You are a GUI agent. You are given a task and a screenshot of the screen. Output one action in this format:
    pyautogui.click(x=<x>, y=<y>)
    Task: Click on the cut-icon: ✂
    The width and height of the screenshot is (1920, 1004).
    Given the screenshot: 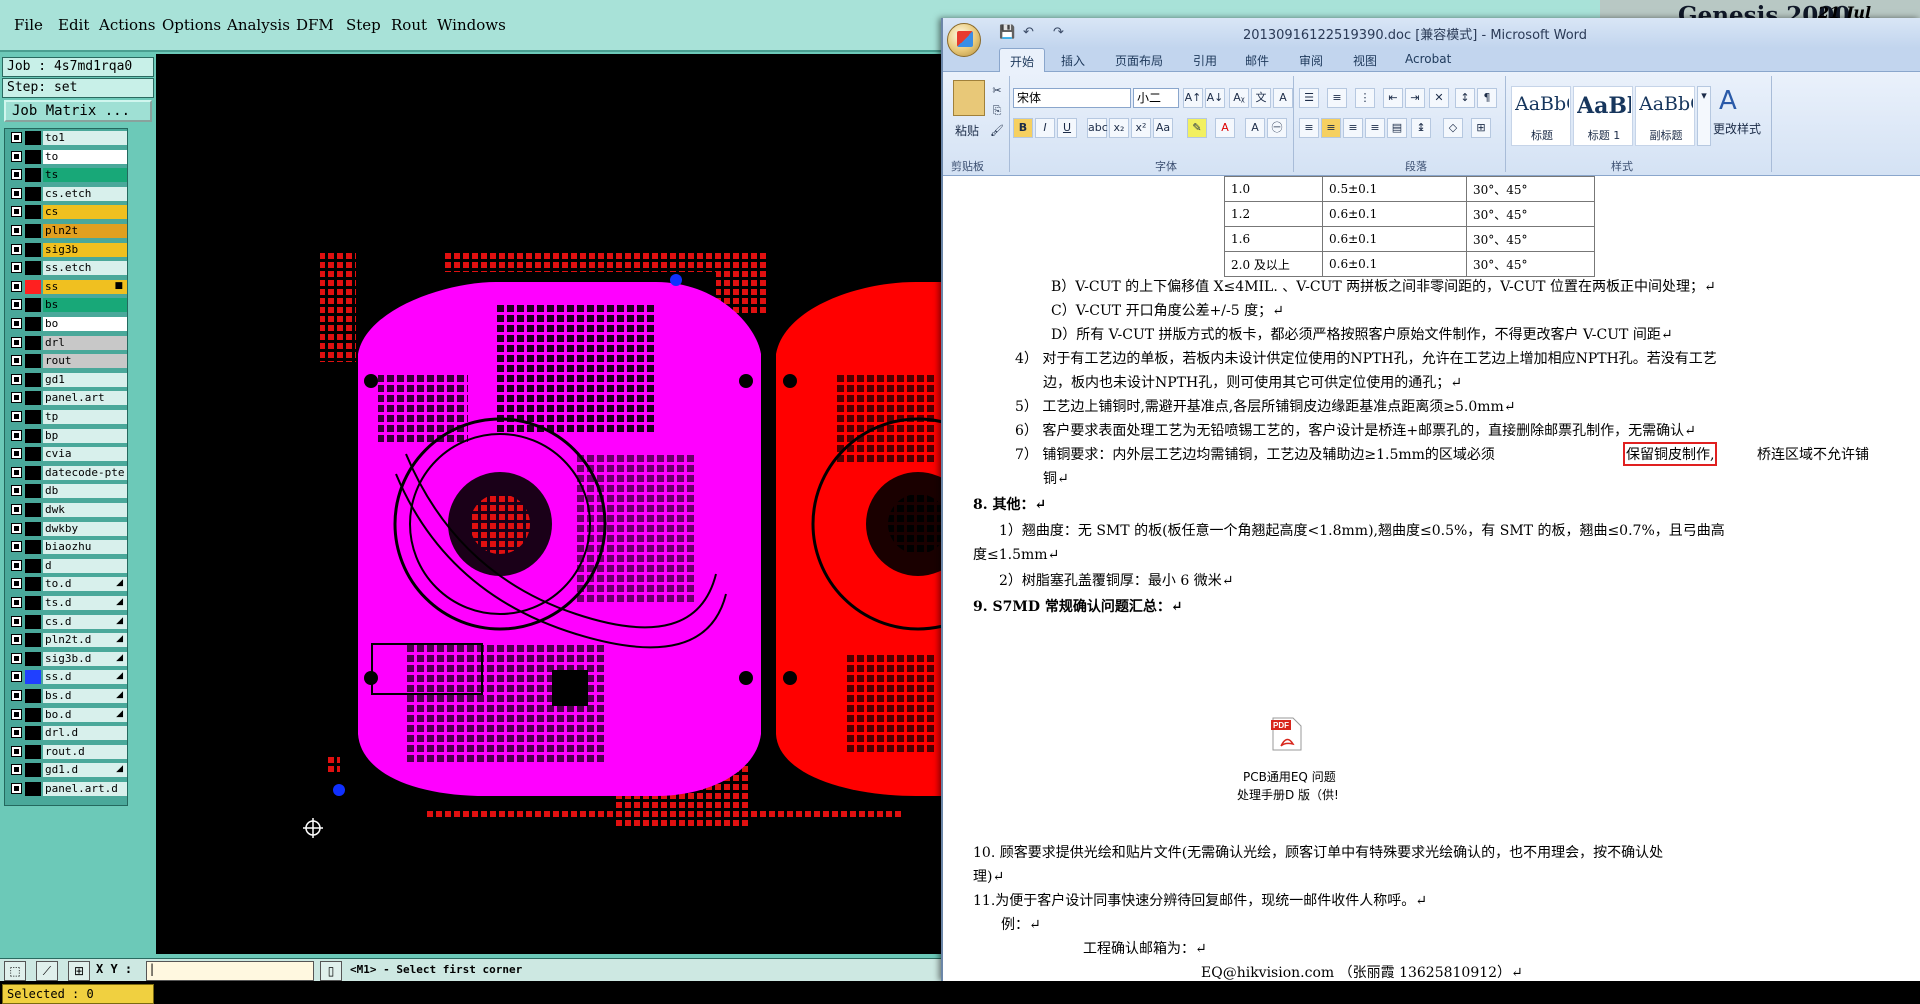 What is the action you would take?
    pyautogui.click(x=997, y=92)
    